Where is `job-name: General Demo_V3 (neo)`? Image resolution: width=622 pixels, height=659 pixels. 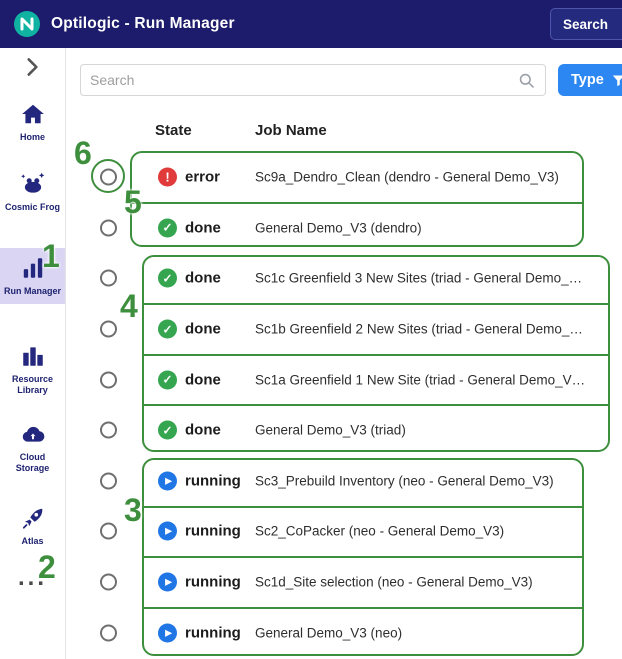 job-name: General Demo_V3 (neo) is located at coordinates (329, 633).